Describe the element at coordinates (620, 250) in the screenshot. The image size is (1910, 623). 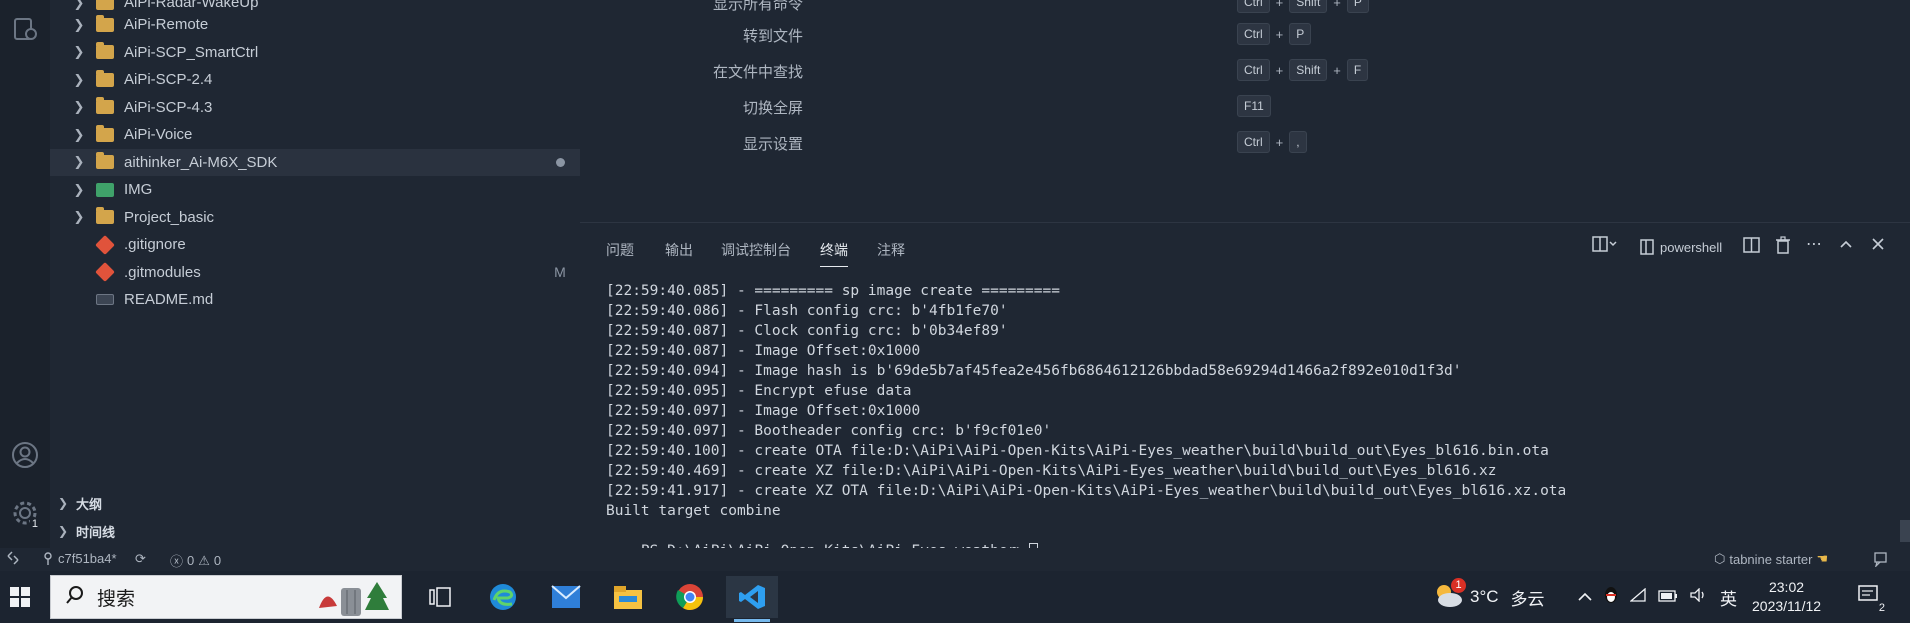
I see `panel-tab: 问题` at that location.